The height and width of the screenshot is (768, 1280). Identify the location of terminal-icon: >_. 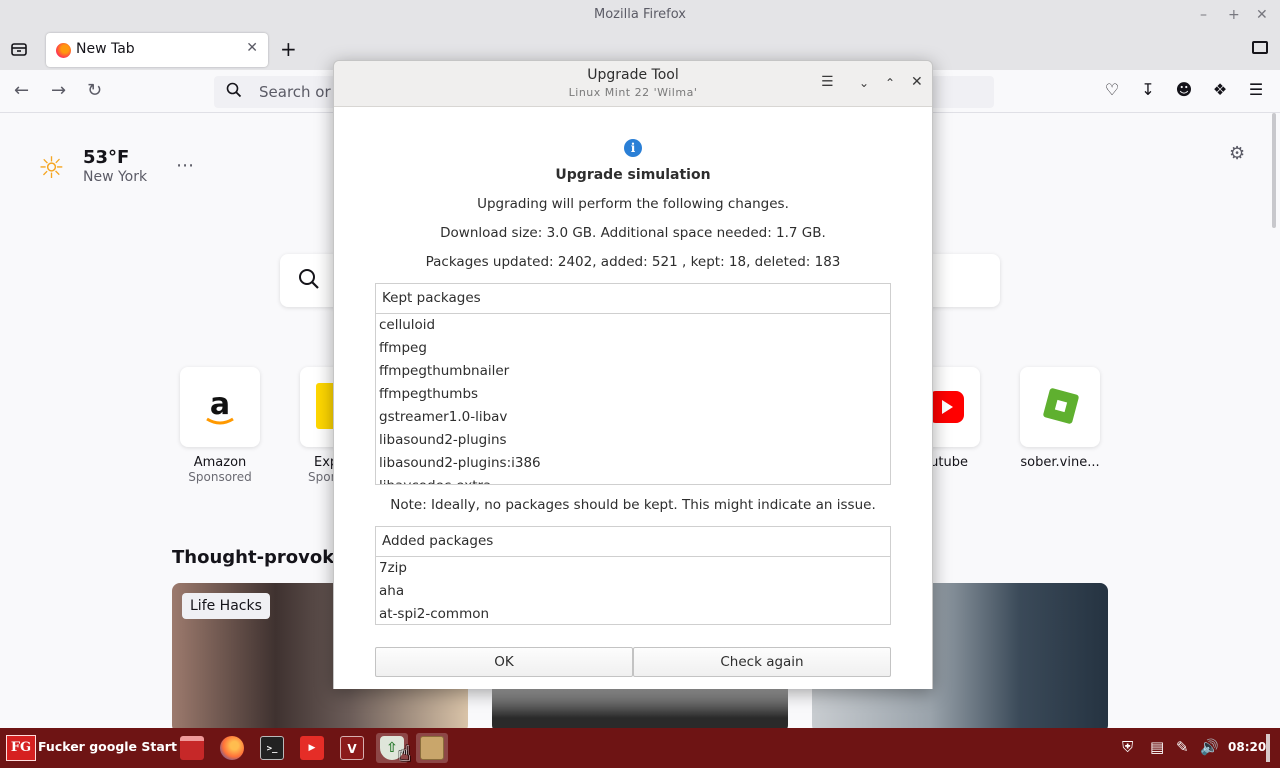
(272, 748).